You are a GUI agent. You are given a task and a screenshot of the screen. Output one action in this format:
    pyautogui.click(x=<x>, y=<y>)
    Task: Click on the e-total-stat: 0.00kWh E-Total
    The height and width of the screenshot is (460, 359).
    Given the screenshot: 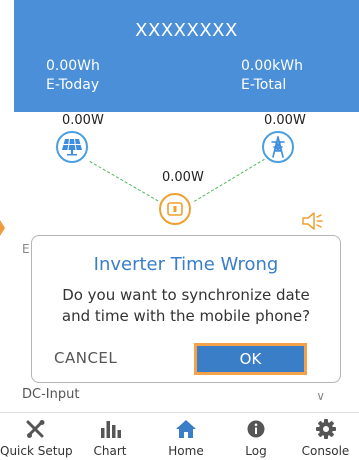 What is the action you would take?
    pyautogui.click(x=272, y=76)
    